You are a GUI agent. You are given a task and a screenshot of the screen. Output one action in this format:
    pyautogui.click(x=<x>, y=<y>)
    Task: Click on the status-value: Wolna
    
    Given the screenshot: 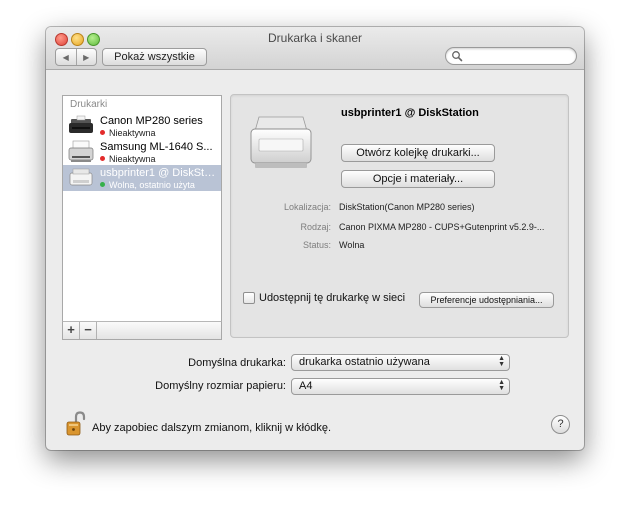 What is the action you would take?
    pyautogui.click(x=352, y=245)
    